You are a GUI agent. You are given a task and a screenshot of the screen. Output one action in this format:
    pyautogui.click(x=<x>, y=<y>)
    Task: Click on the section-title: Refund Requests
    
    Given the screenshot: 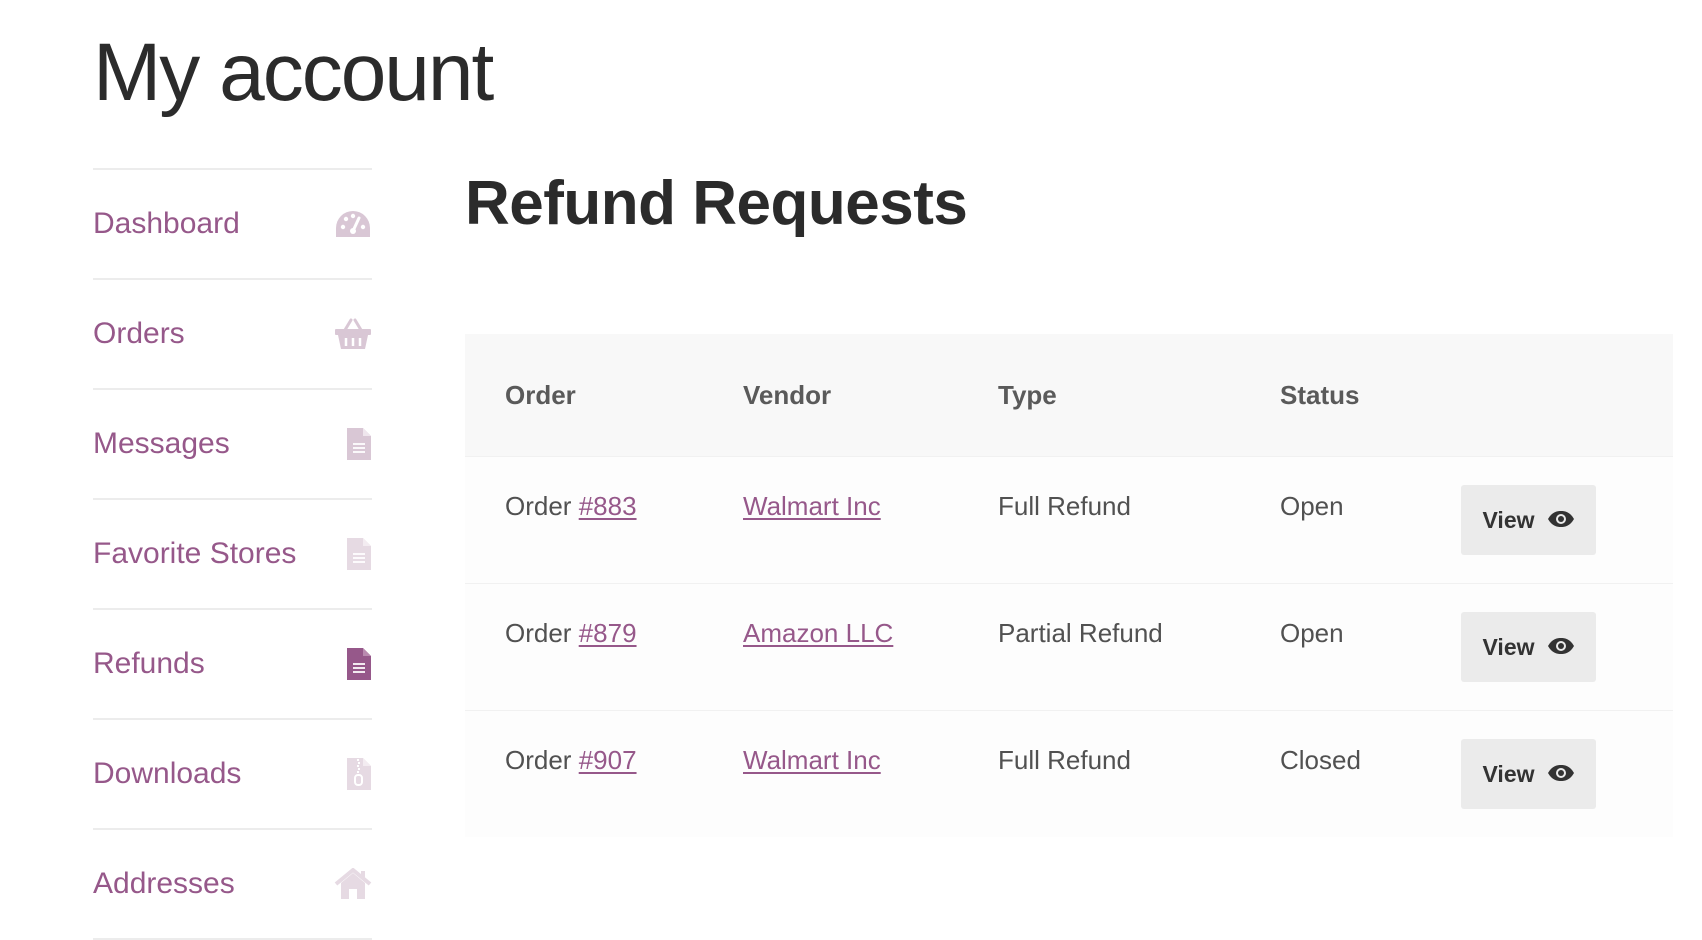 What is the action you would take?
    pyautogui.click(x=716, y=203)
    